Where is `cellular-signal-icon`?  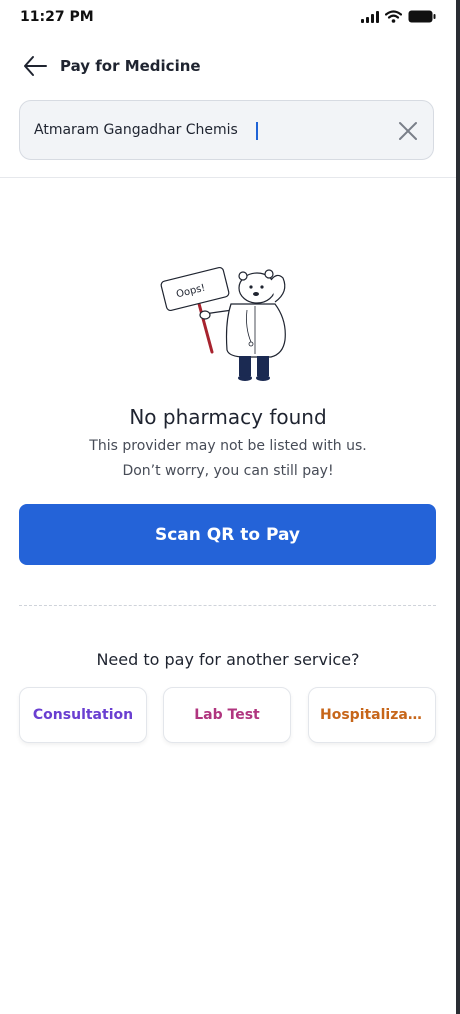
cellular-signal-icon is located at coordinates (370, 16).